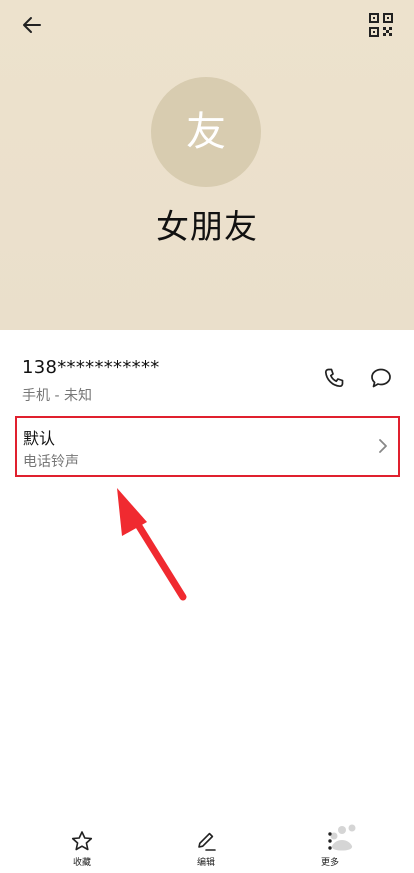  Describe the element at coordinates (329, 863) in the screenshot. I see `more-label: 更多` at that location.